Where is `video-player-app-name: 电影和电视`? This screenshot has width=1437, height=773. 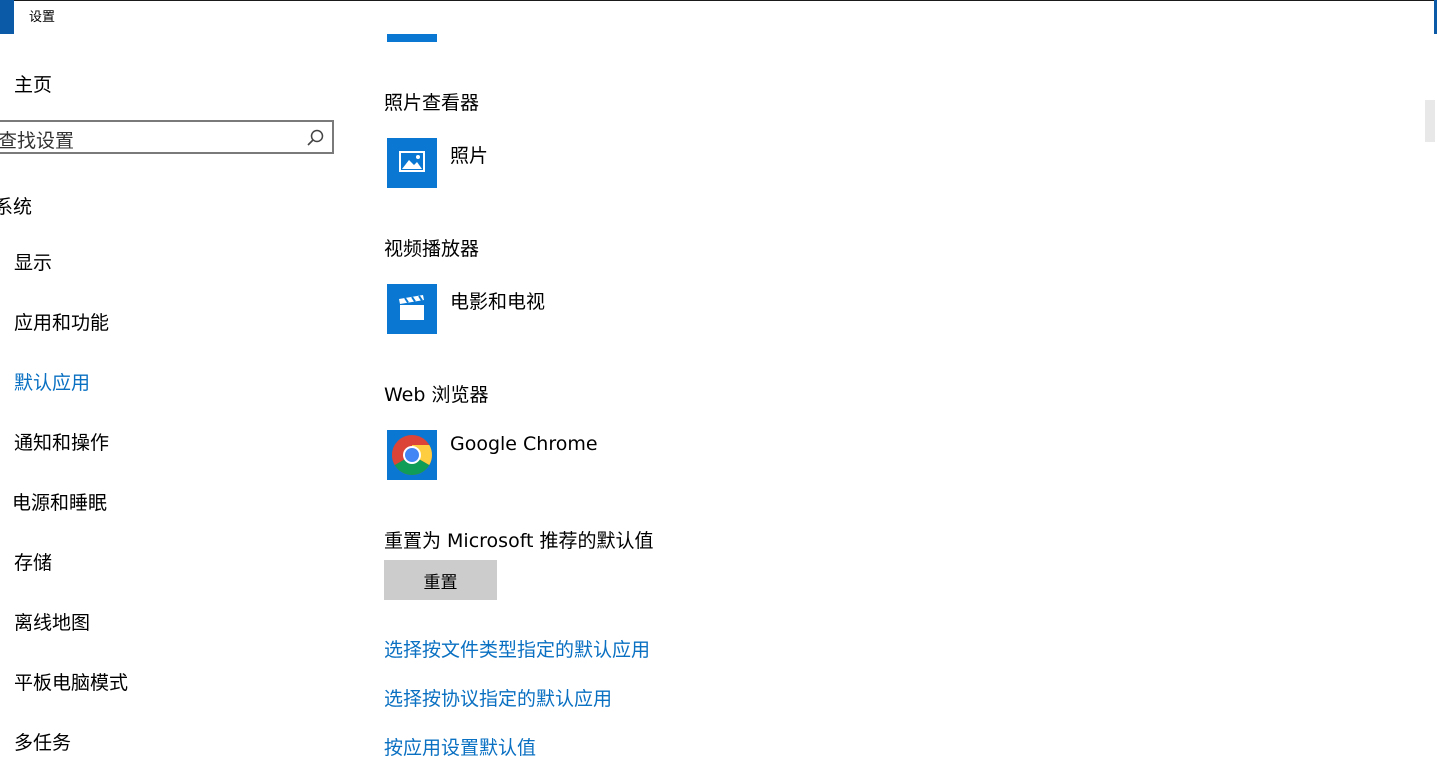 video-player-app-name: 电影和电视 is located at coordinates (498, 302).